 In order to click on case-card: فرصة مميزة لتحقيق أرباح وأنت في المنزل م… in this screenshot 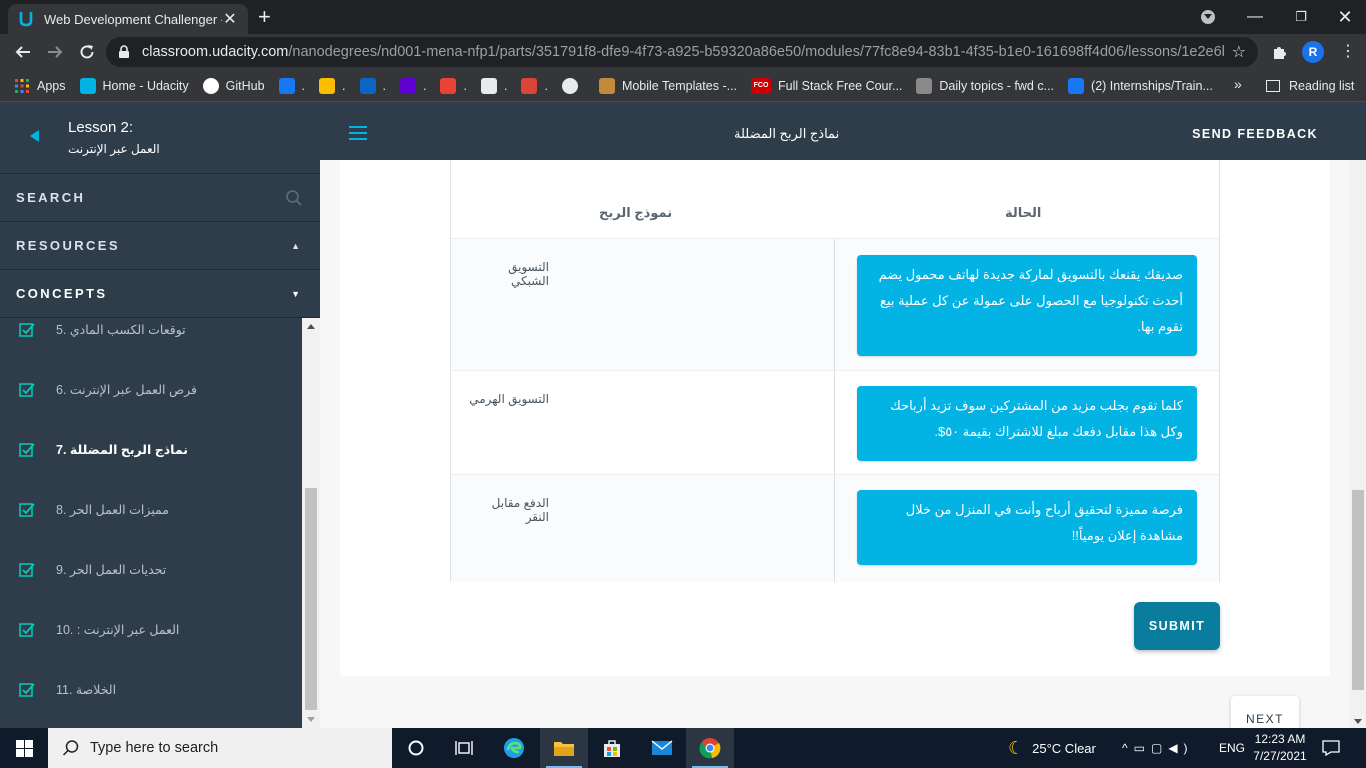, I will do `click(1027, 527)`.